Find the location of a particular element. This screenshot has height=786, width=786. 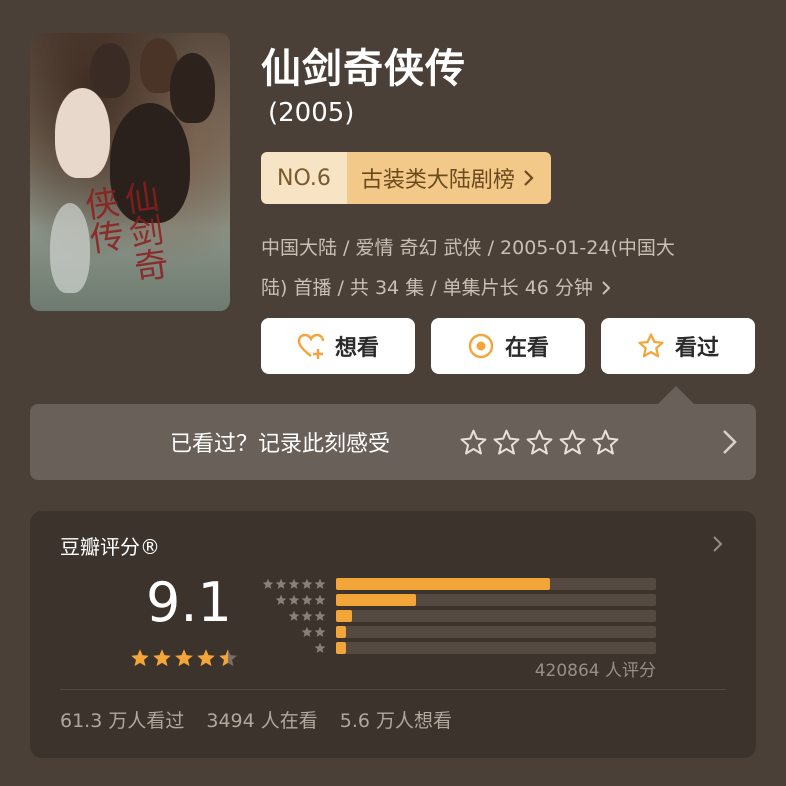

want-to-watch-button: 想看 is located at coordinates (338, 346).